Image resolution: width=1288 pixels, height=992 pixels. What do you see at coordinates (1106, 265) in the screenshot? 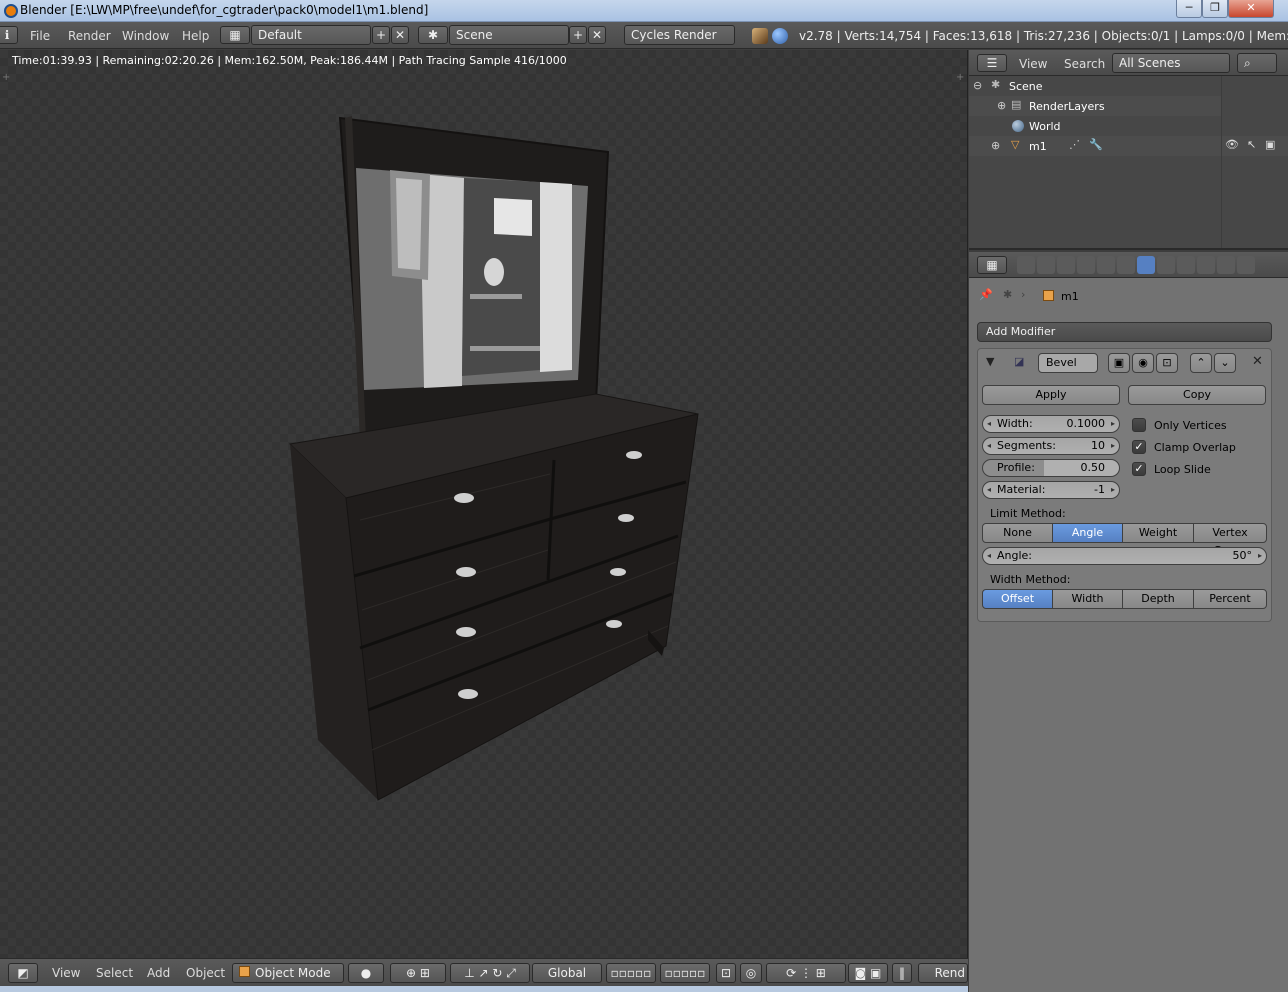
I see `tab-object-icon` at bounding box center [1106, 265].